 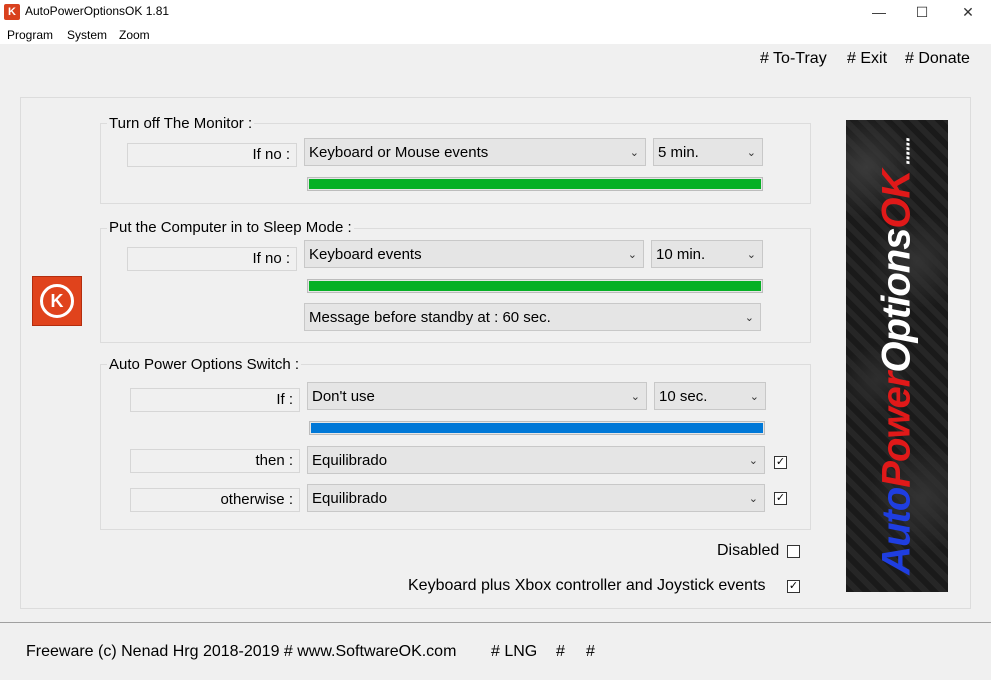 I want to click on monitor-progress-bar, so click(x=535, y=184).